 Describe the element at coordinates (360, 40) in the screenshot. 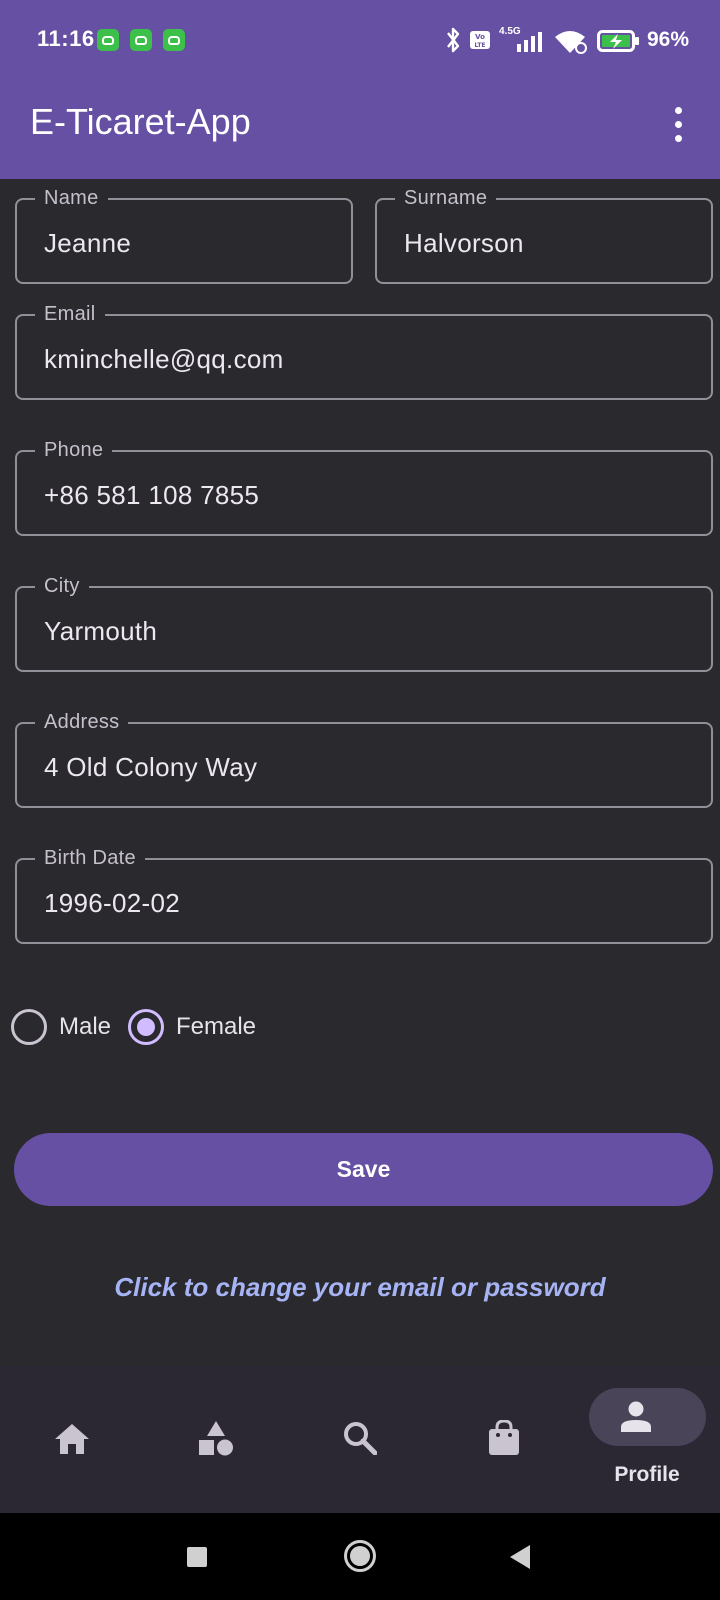

I see `status-bar: 11:16 Vo LTE 4.5G 96%` at that location.